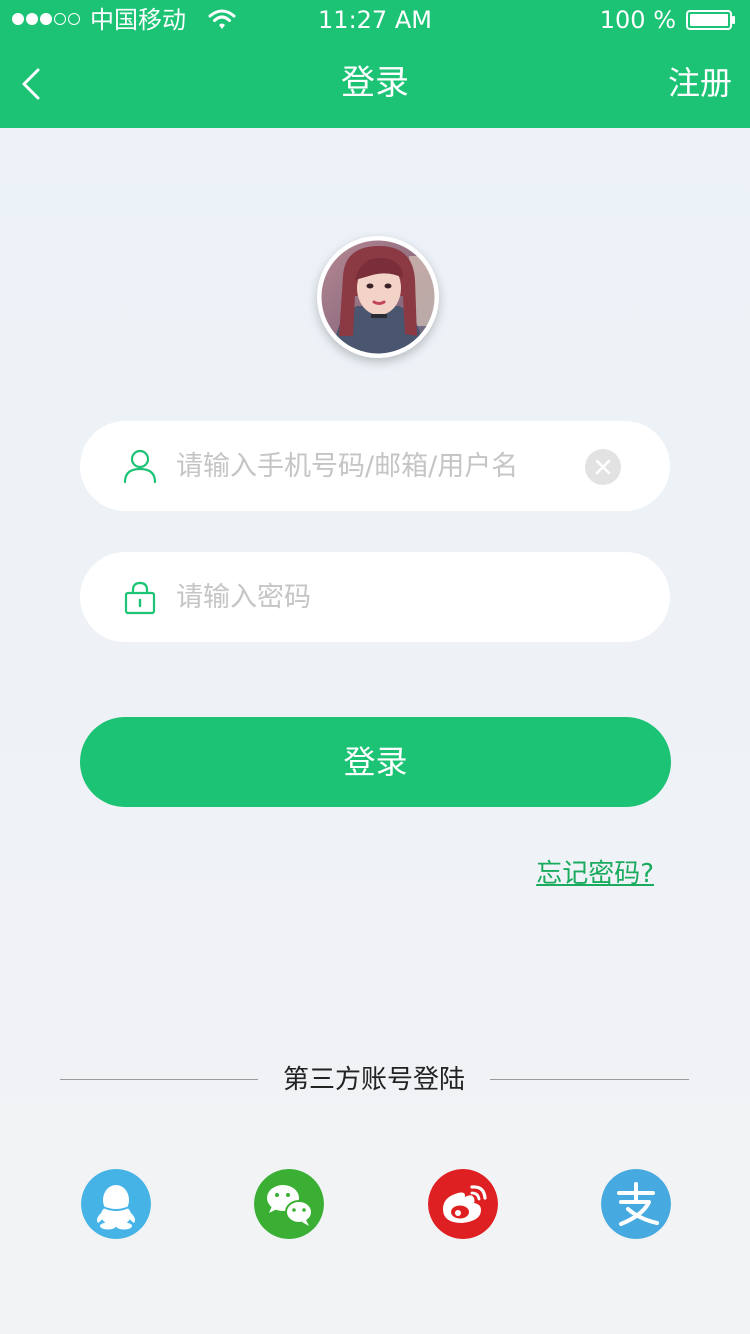 Image resolution: width=750 pixels, height=1334 pixels. I want to click on wechat-login-button, so click(289, 1204).